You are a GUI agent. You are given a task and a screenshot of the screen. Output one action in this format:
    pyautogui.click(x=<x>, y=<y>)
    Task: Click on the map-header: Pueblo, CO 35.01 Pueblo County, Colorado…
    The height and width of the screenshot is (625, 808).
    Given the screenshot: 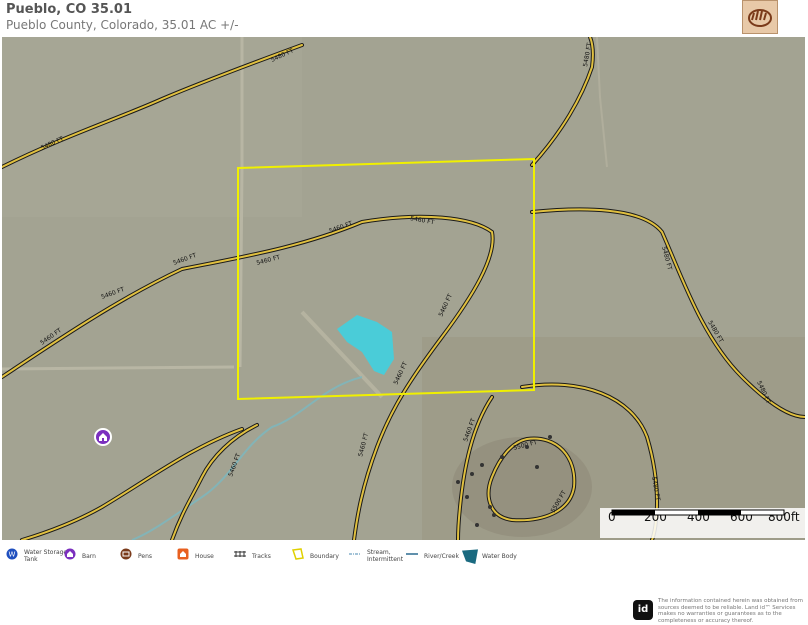 What is the action you would take?
    pyautogui.click(x=404, y=18)
    